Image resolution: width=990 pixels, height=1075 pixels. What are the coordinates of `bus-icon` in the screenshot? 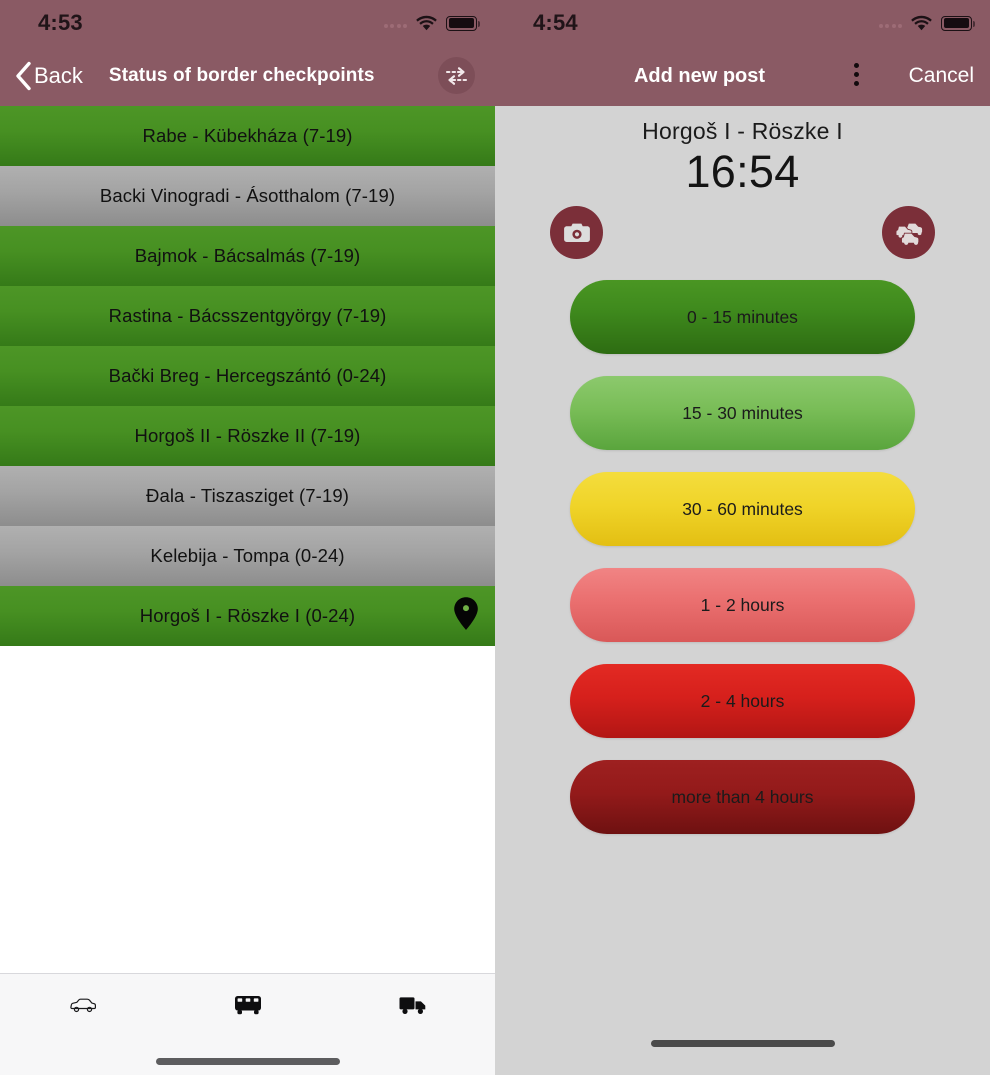 It's located at (248, 1007).